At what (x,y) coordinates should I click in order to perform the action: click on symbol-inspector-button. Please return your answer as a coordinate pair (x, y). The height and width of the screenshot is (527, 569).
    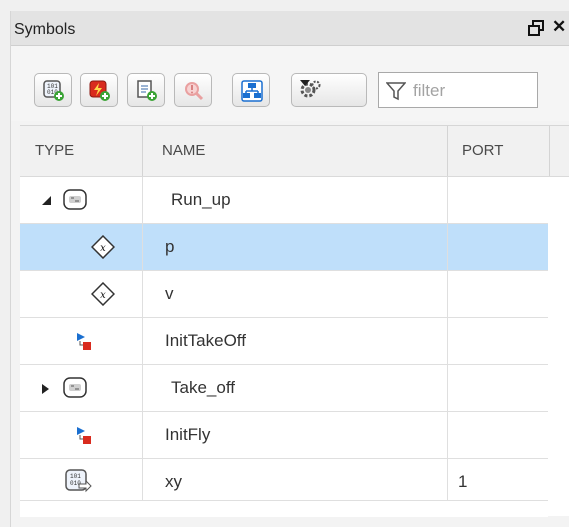
    Looking at the image, I should click on (193, 90).